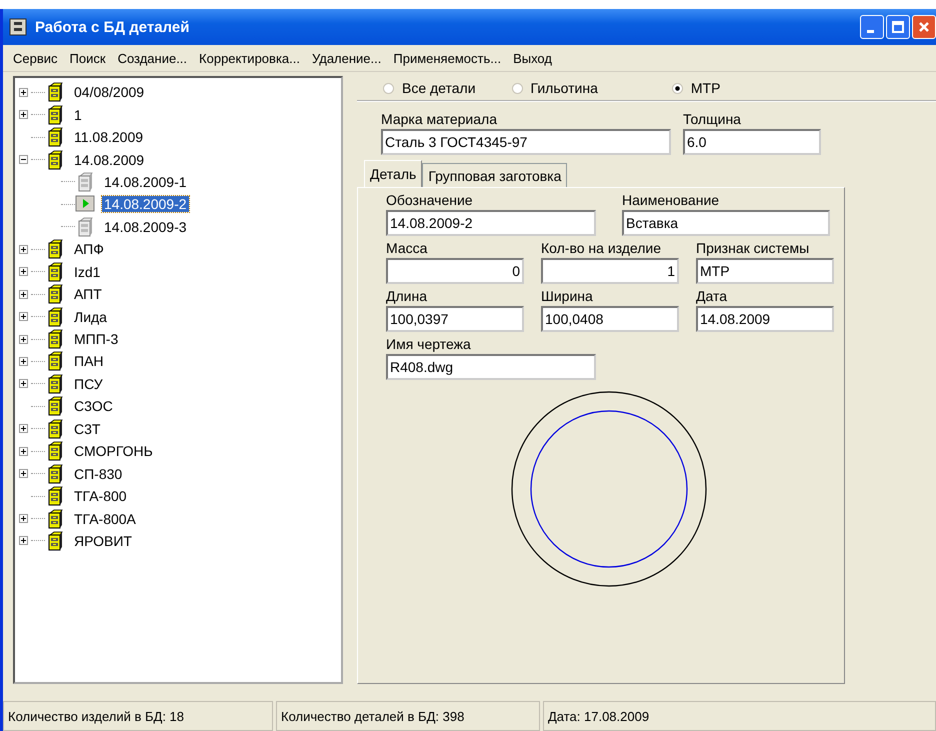  What do you see at coordinates (712, 119) in the screenshot?
I see `field-label: Толщина` at bounding box center [712, 119].